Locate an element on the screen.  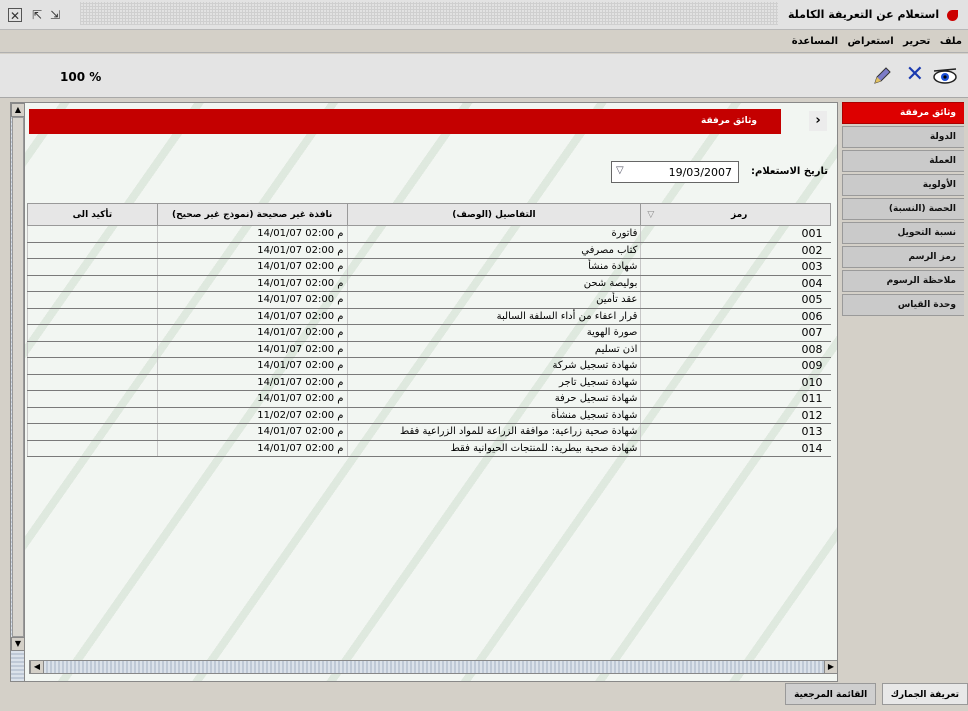
cancel-icon: ✕ is located at coordinates (915, 75).